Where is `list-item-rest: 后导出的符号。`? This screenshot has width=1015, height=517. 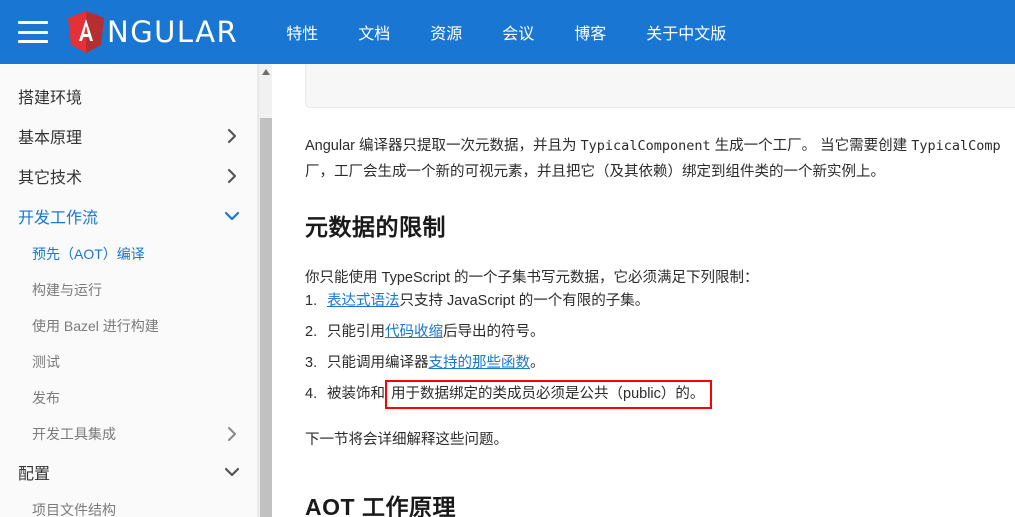 list-item-rest: 后导出的符号。 is located at coordinates (494, 332).